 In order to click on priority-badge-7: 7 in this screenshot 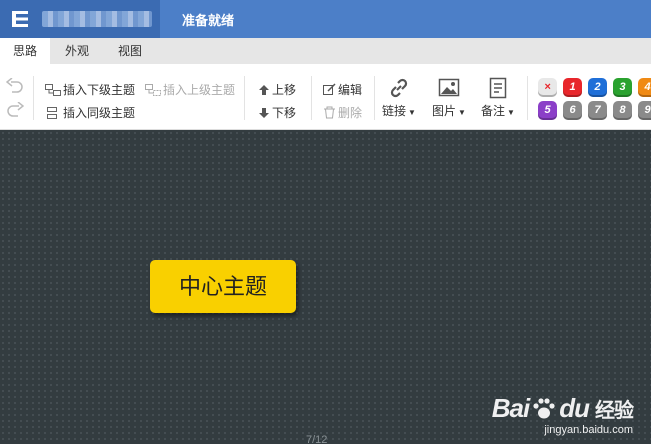, I will do `click(597, 110)`.